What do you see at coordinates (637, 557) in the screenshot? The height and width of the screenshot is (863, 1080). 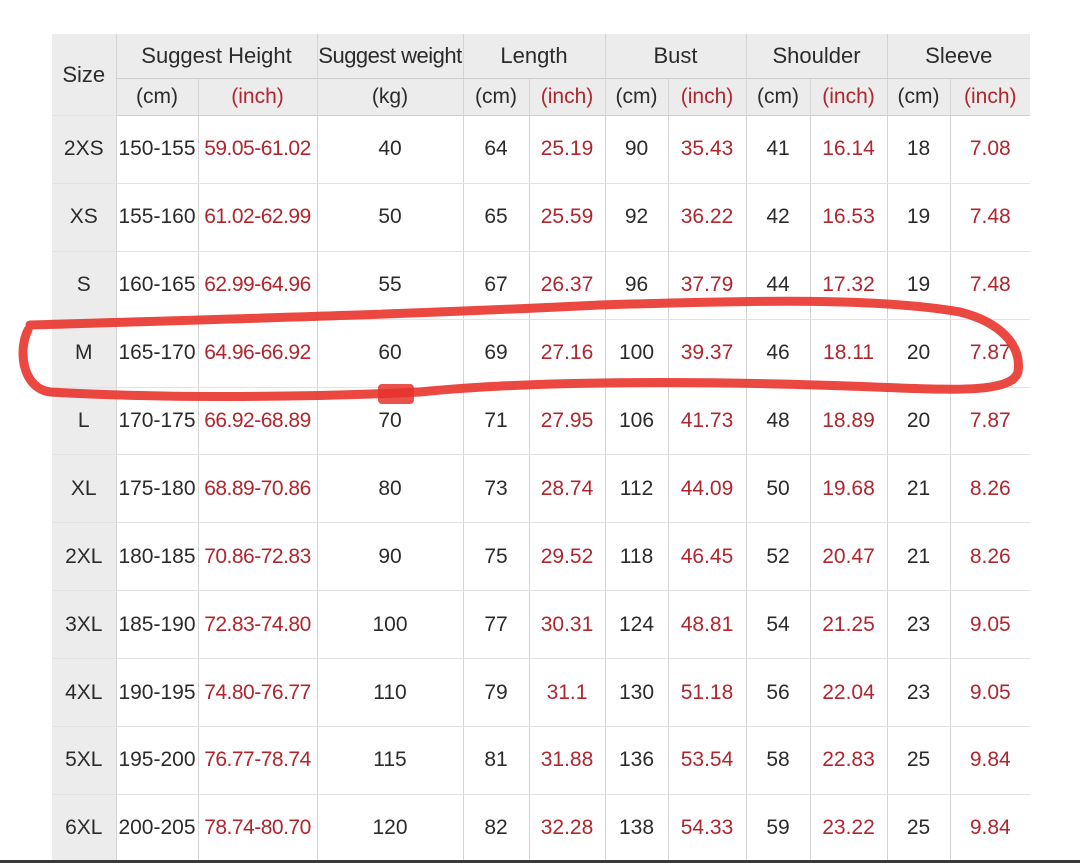 I see `cell-bust-cm: 118` at bounding box center [637, 557].